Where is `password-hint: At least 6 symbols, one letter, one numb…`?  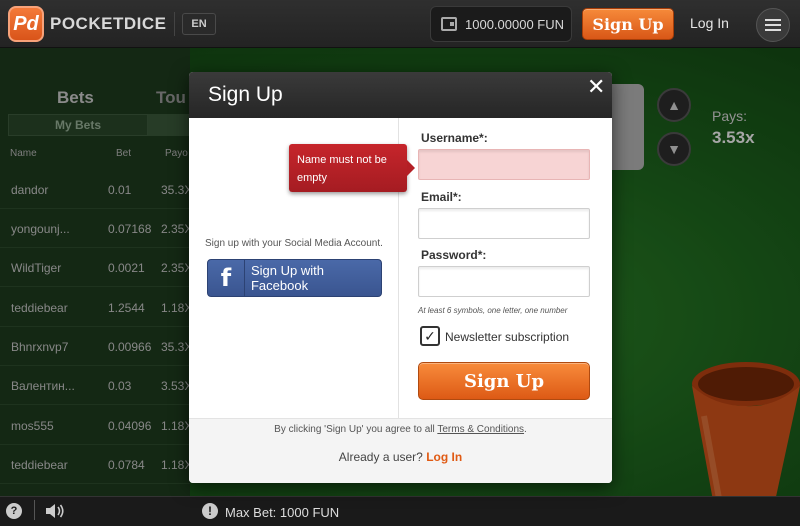 password-hint: At least 6 symbols, one letter, one numb… is located at coordinates (493, 310).